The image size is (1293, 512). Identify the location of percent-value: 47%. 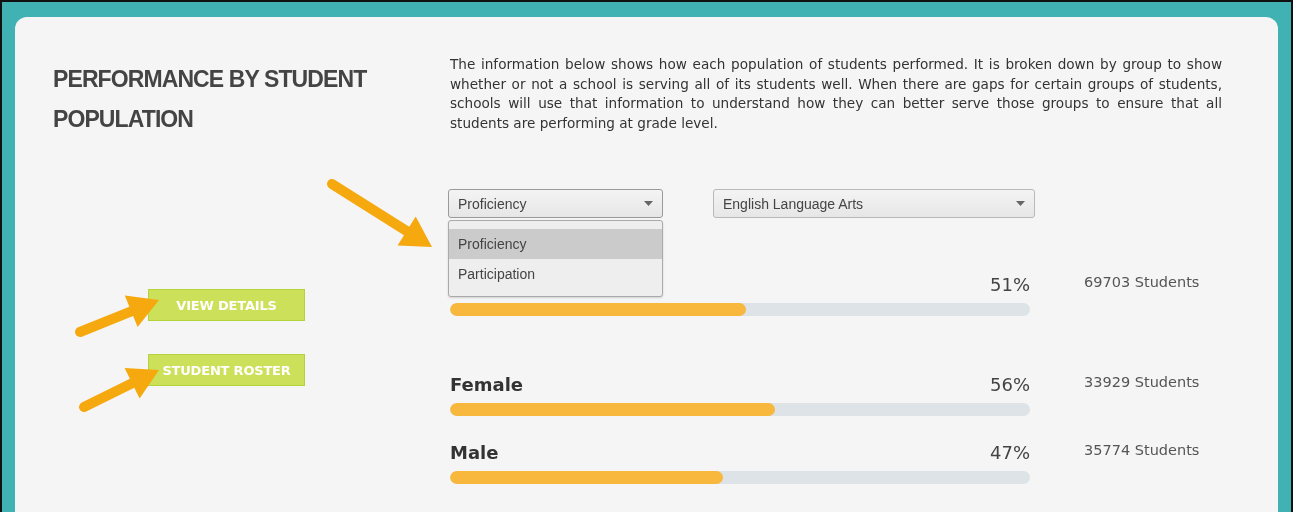
(1010, 452).